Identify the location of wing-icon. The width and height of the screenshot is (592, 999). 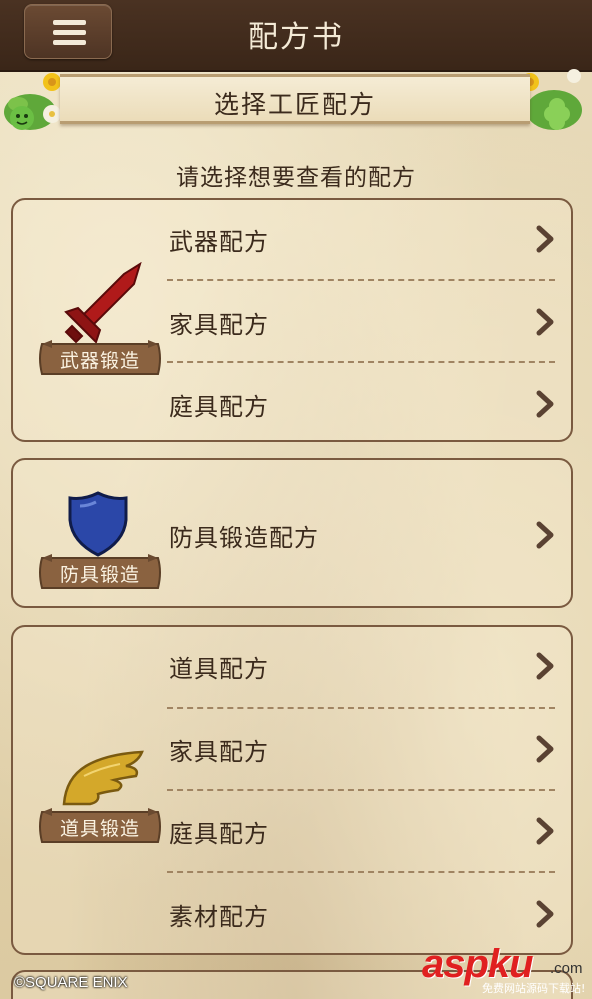
(103, 780).